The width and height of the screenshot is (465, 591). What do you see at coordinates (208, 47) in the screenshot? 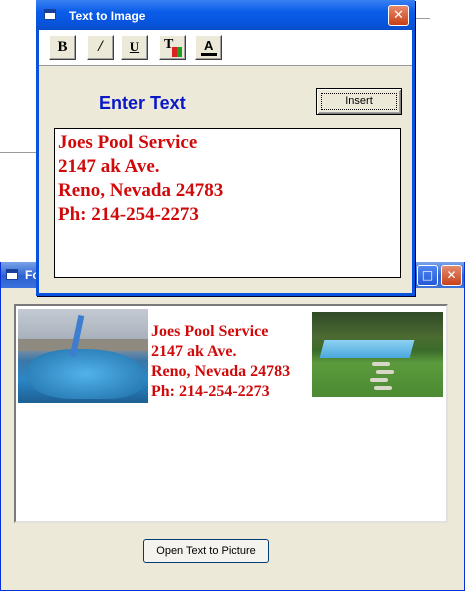
I see `font-color-button: A` at bounding box center [208, 47].